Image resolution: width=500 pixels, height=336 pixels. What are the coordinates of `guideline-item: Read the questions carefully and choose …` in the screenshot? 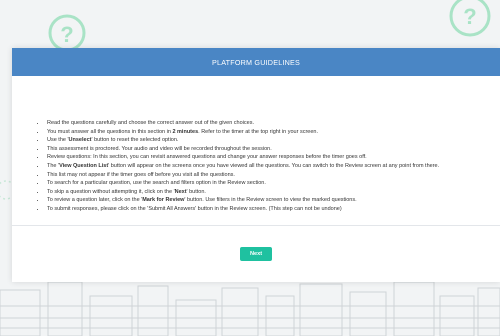 It's located at (273, 123).